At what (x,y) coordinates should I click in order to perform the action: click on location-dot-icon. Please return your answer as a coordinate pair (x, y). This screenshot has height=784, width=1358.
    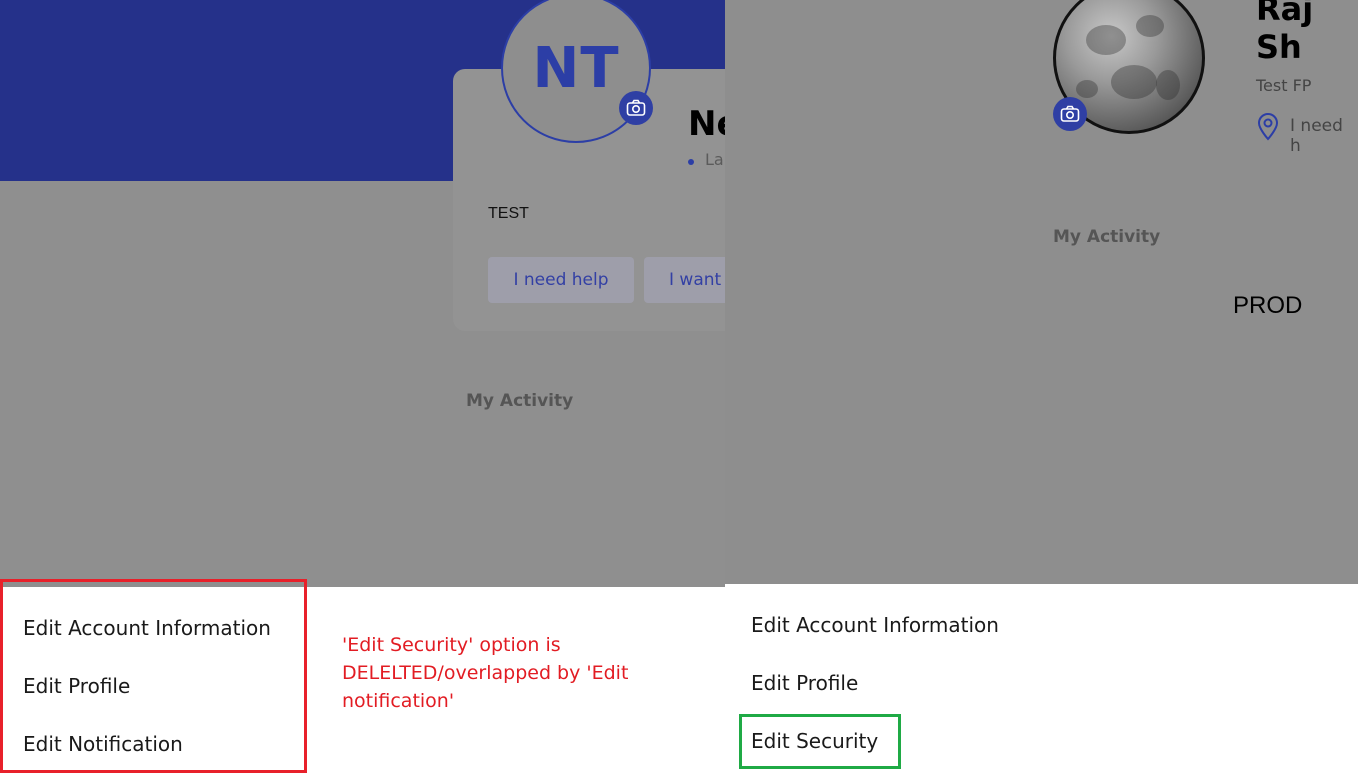
    Looking at the image, I should click on (691, 162).